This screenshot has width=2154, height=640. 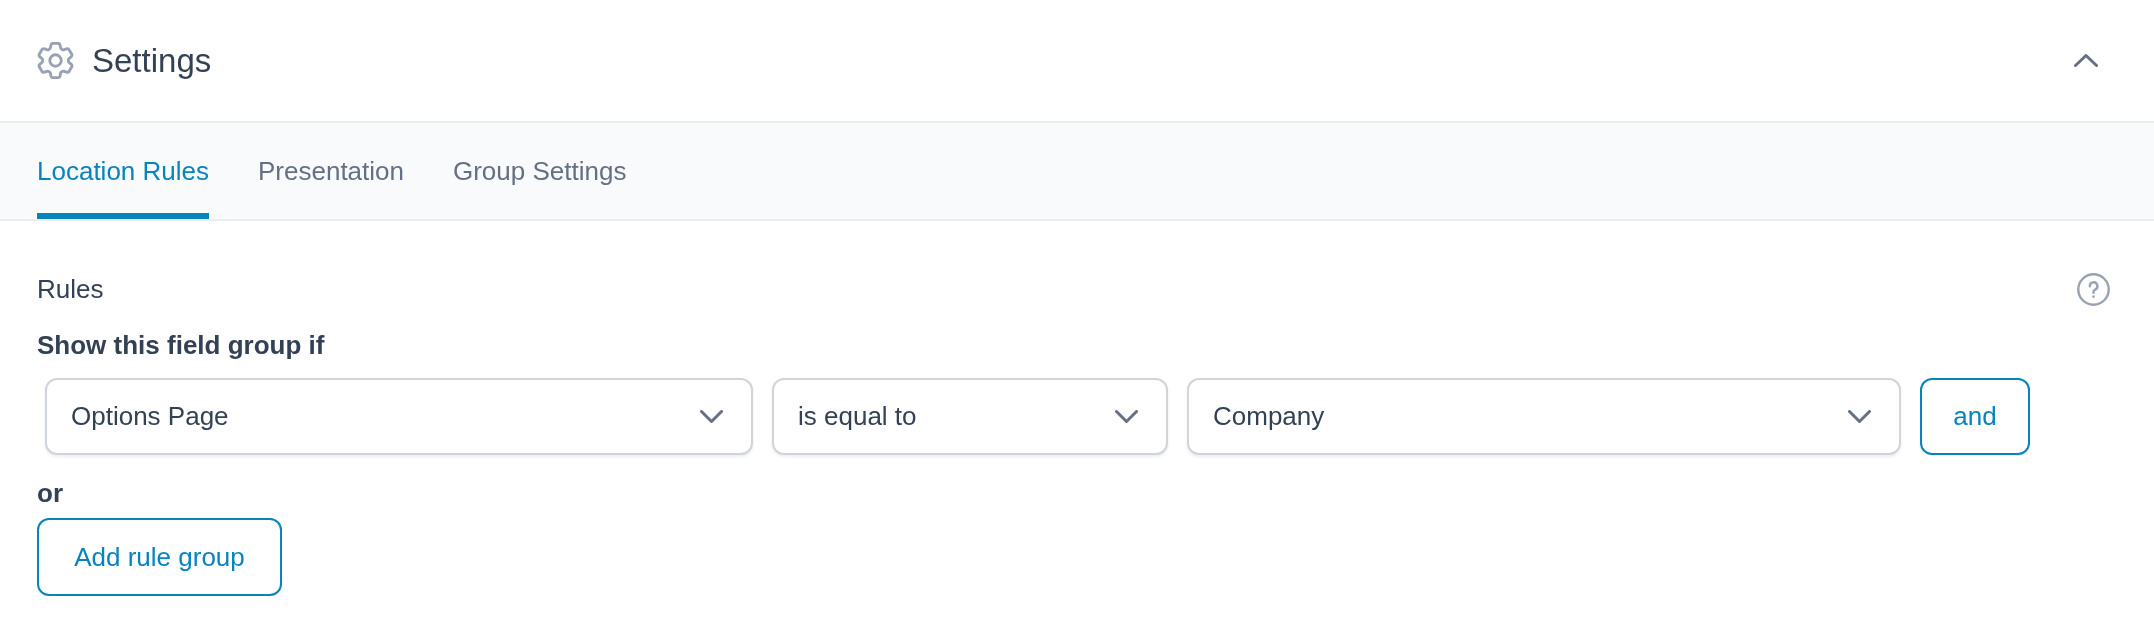 What do you see at coordinates (399, 416) in the screenshot?
I see `select-dropdown: Options Page` at bounding box center [399, 416].